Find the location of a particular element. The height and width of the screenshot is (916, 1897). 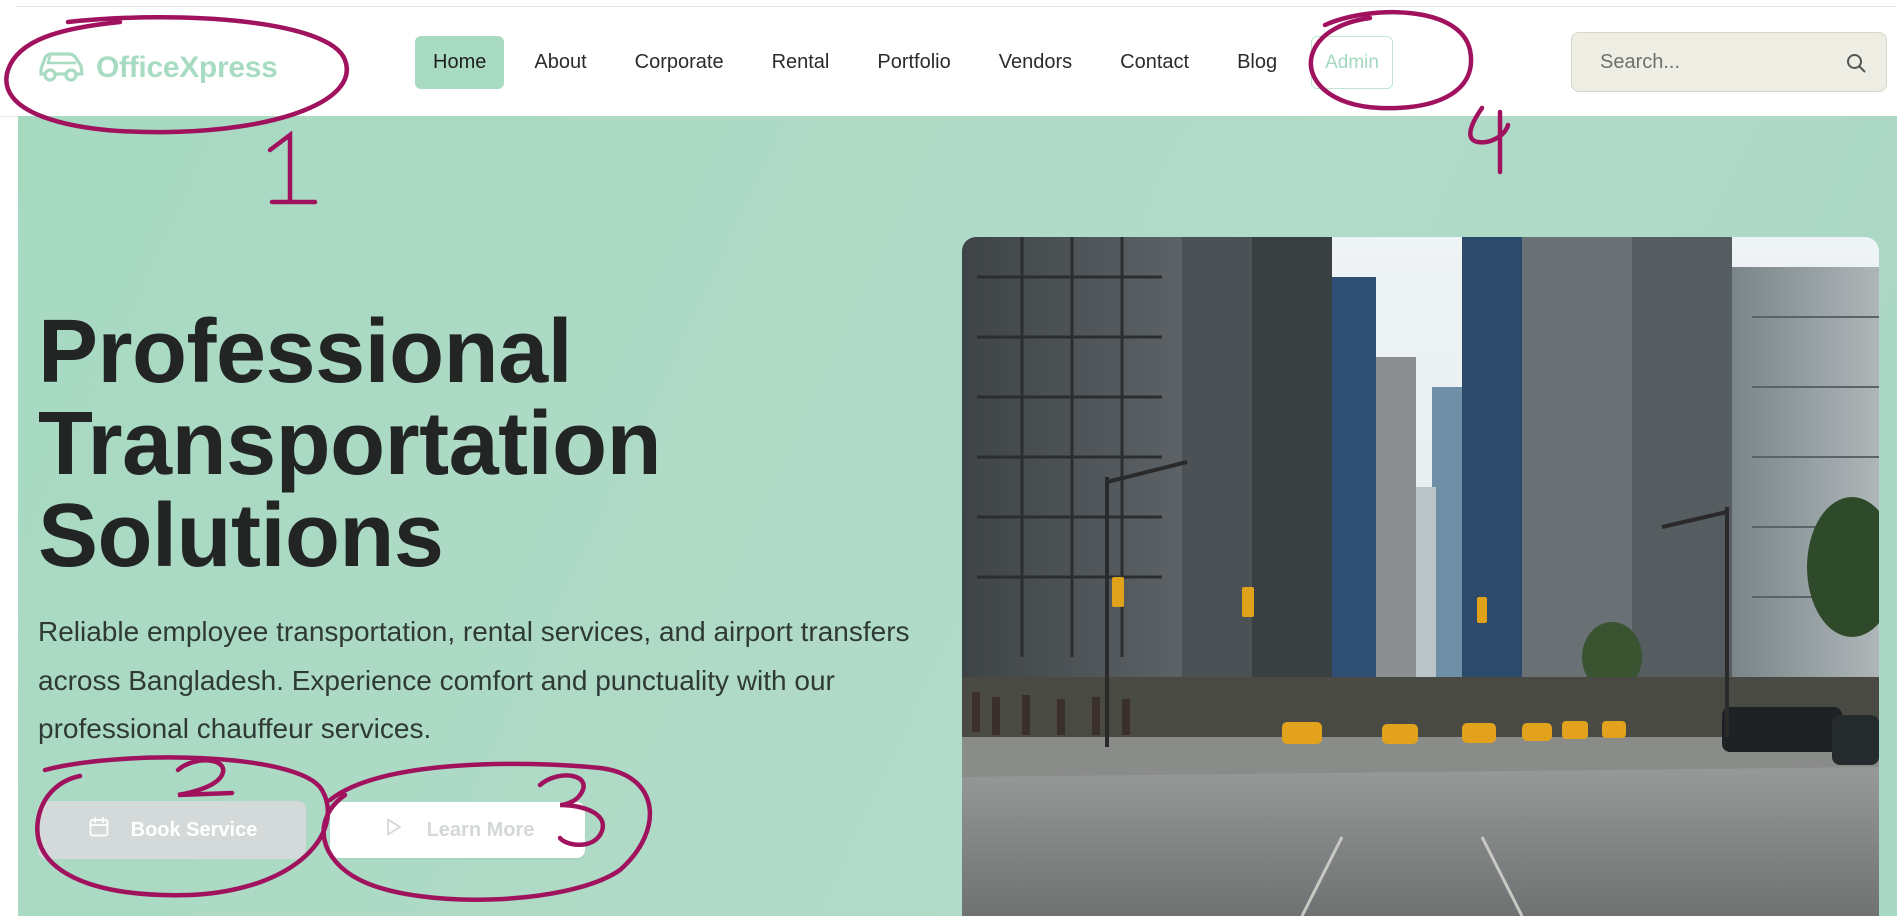

brand-logo: OfficeXpress is located at coordinates (157, 67).